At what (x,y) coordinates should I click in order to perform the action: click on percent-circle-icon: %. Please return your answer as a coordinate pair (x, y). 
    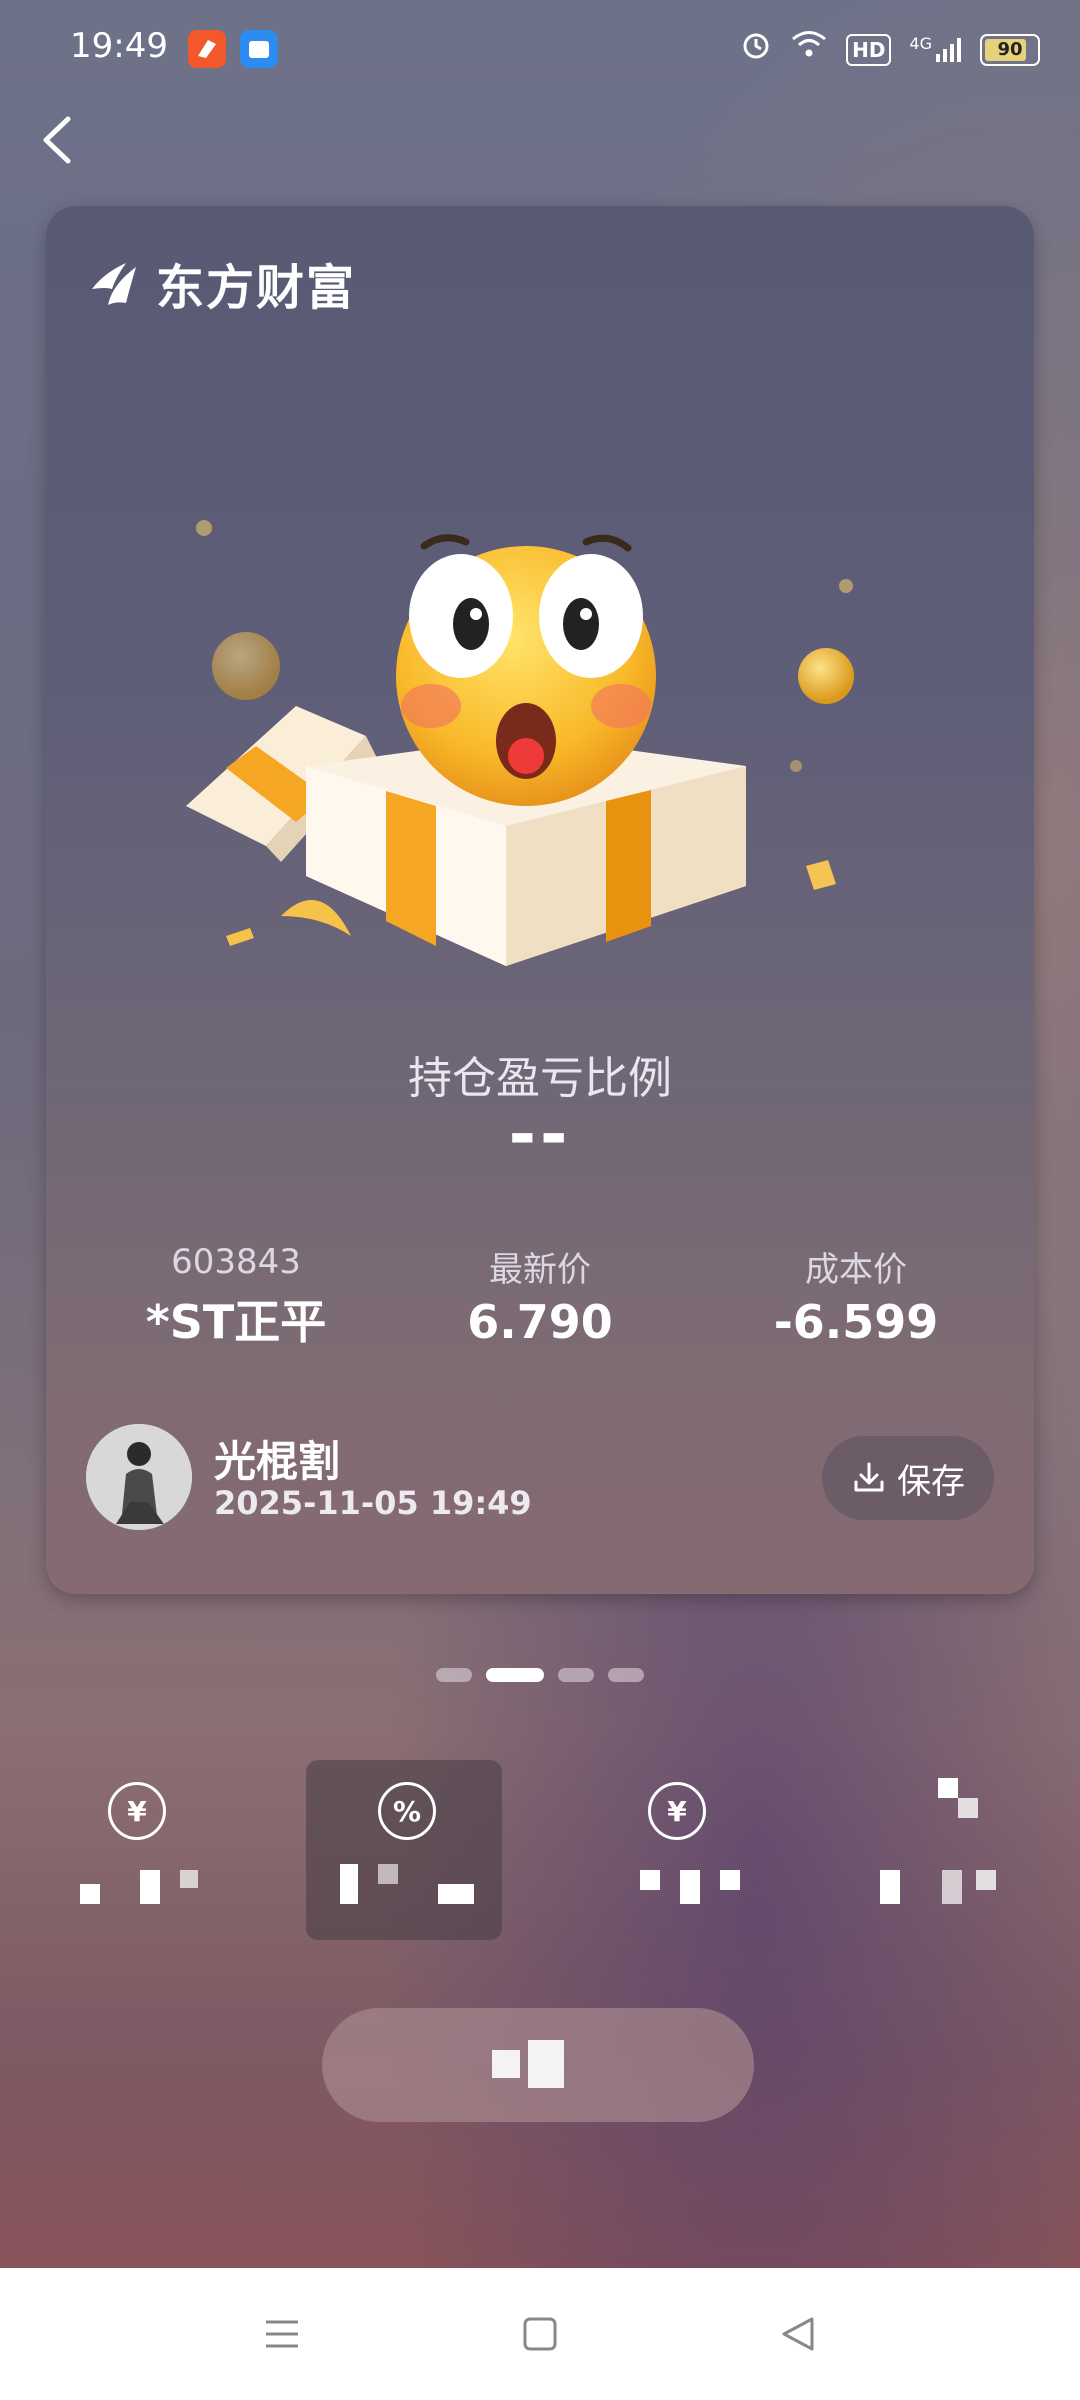
    Looking at the image, I should click on (407, 1811).